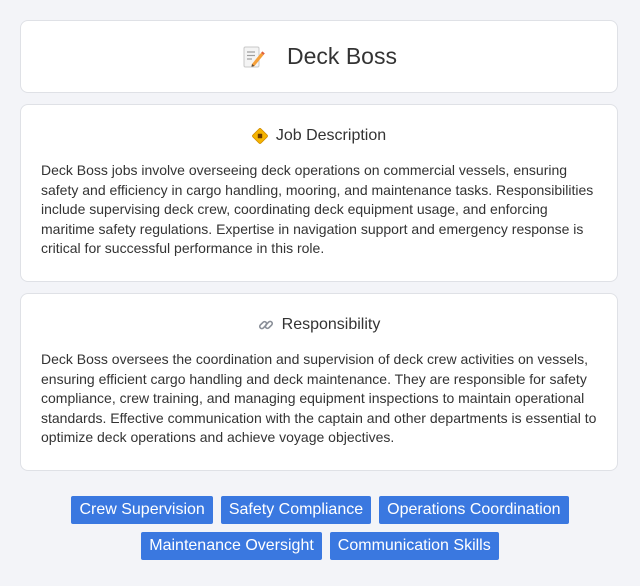  I want to click on link-icon, so click(266, 325).